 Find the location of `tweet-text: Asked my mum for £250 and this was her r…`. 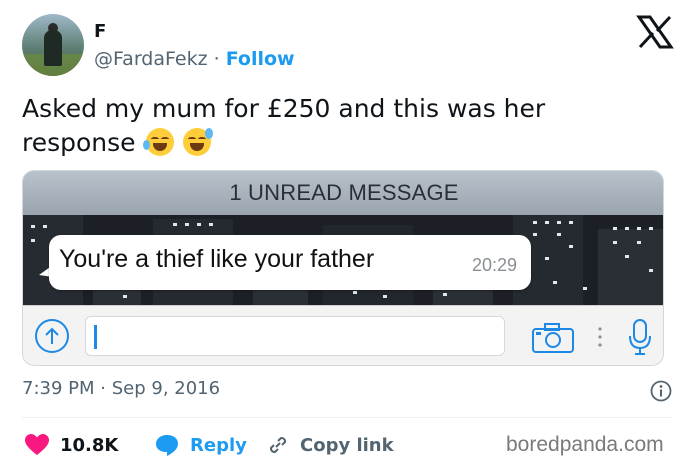

tweet-text: Asked my mum for £250 and this was her r… is located at coordinates (342, 126).